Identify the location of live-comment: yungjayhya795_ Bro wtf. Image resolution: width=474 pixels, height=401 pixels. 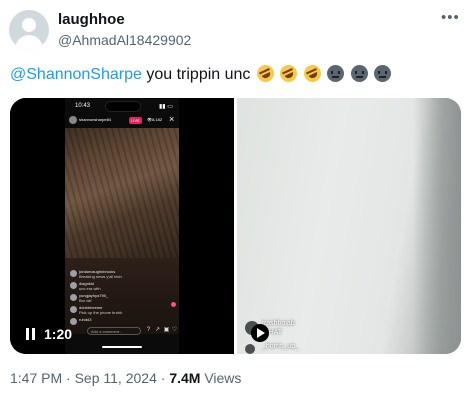
(120, 299).